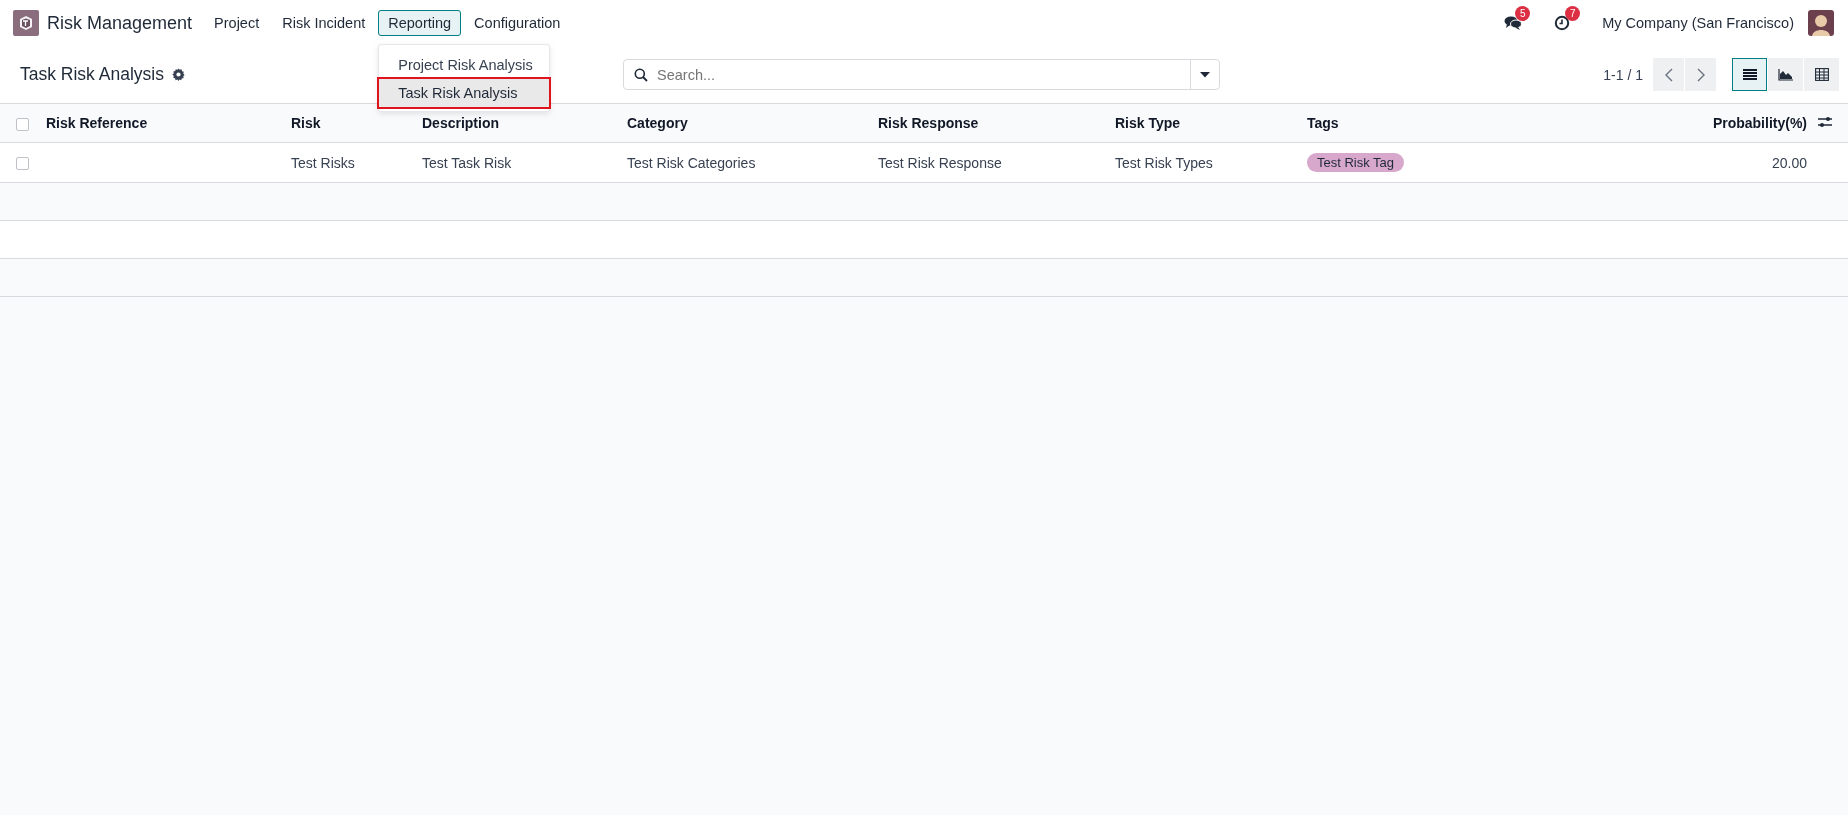 Image resolution: width=1848 pixels, height=815 pixels. I want to click on tag-badge: Test Risk Tag, so click(1356, 162).